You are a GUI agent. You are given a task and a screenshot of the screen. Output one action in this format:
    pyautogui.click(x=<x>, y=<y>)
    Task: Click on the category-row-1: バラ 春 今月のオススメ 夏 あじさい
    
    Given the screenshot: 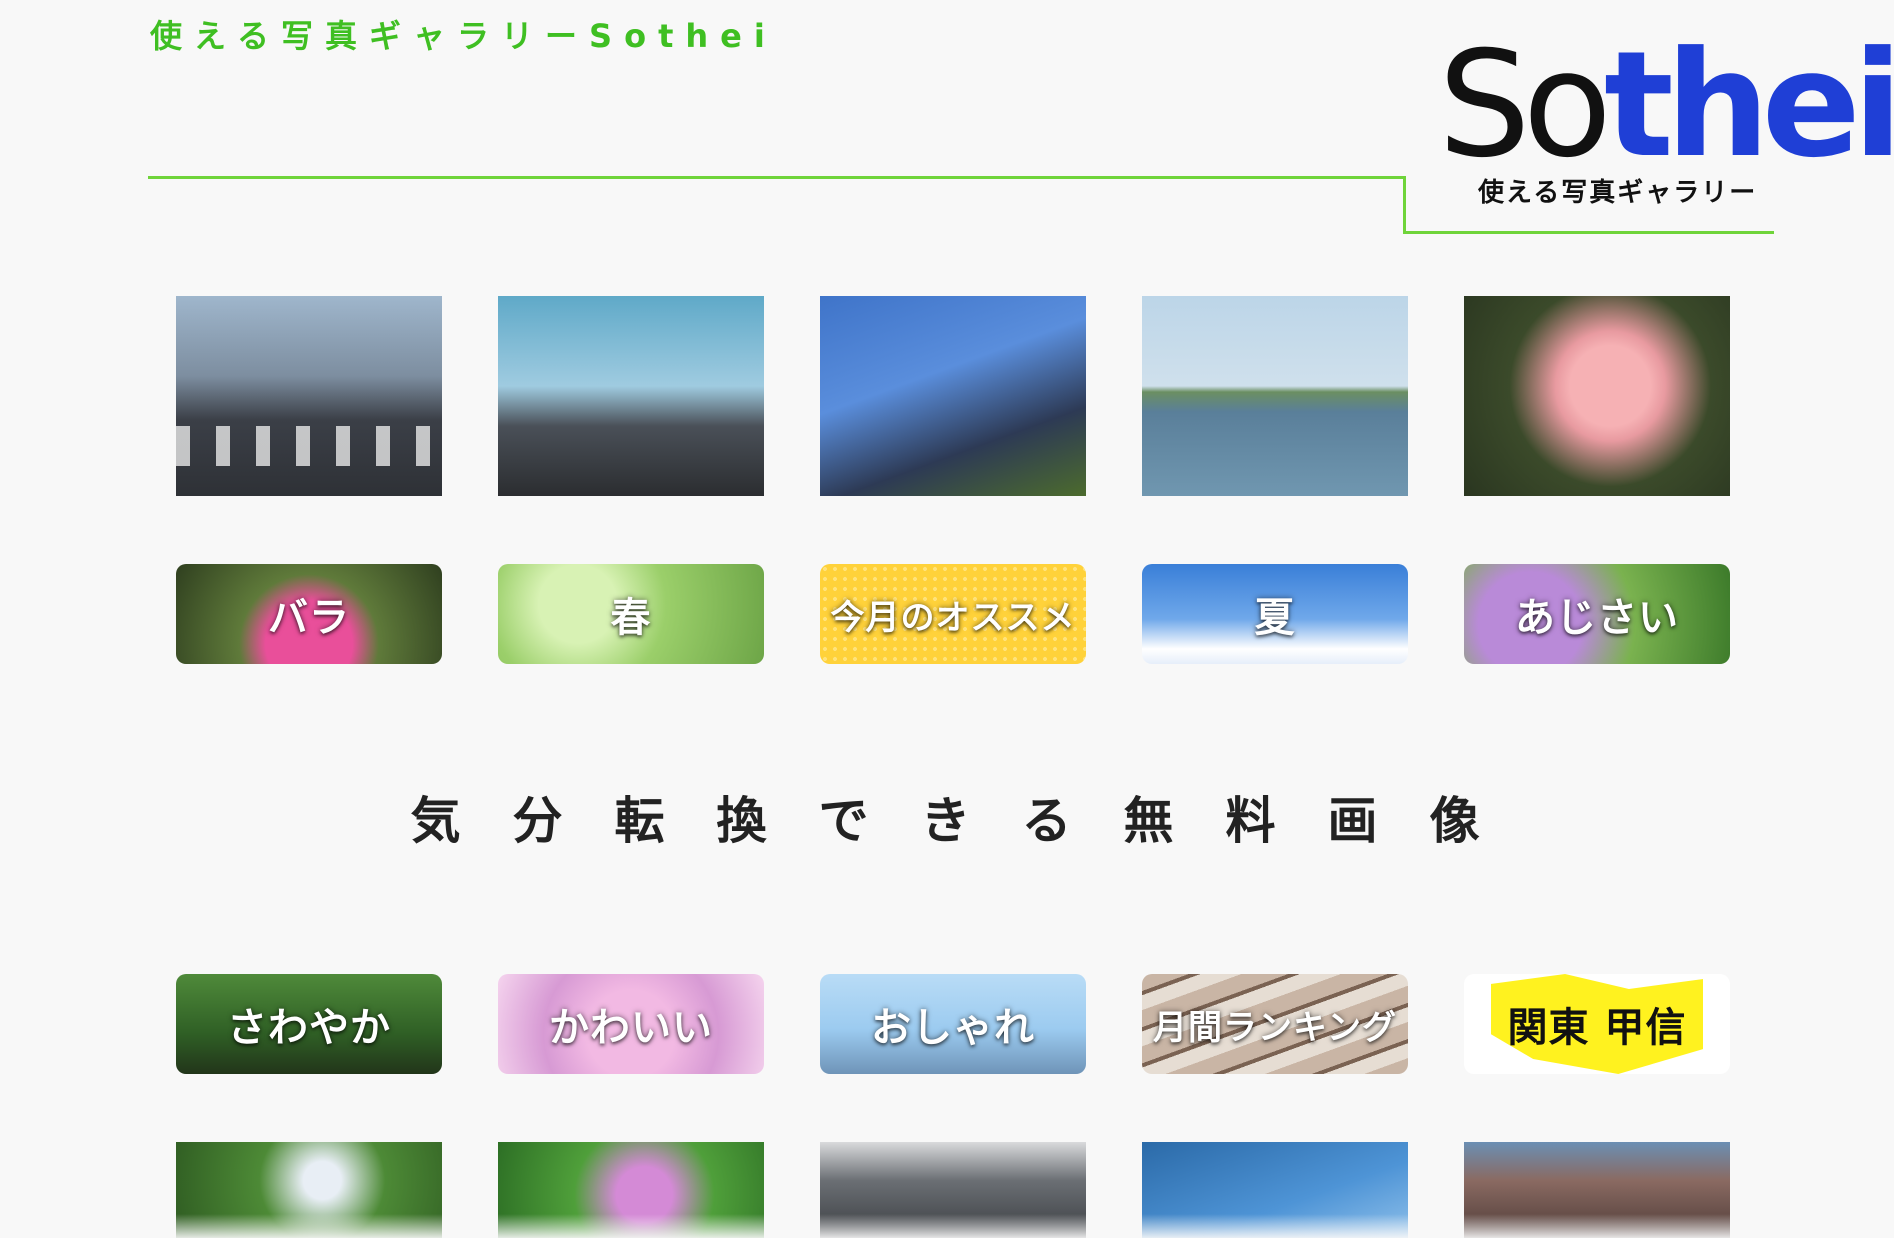 What is the action you would take?
    pyautogui.click(x=981, y=614)
    